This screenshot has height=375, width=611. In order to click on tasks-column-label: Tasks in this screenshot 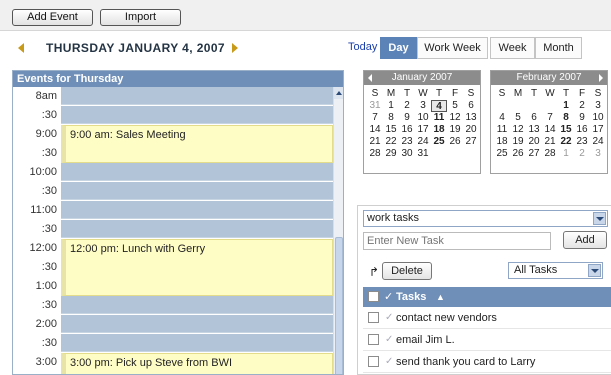, I will do `click(411, 297)`.